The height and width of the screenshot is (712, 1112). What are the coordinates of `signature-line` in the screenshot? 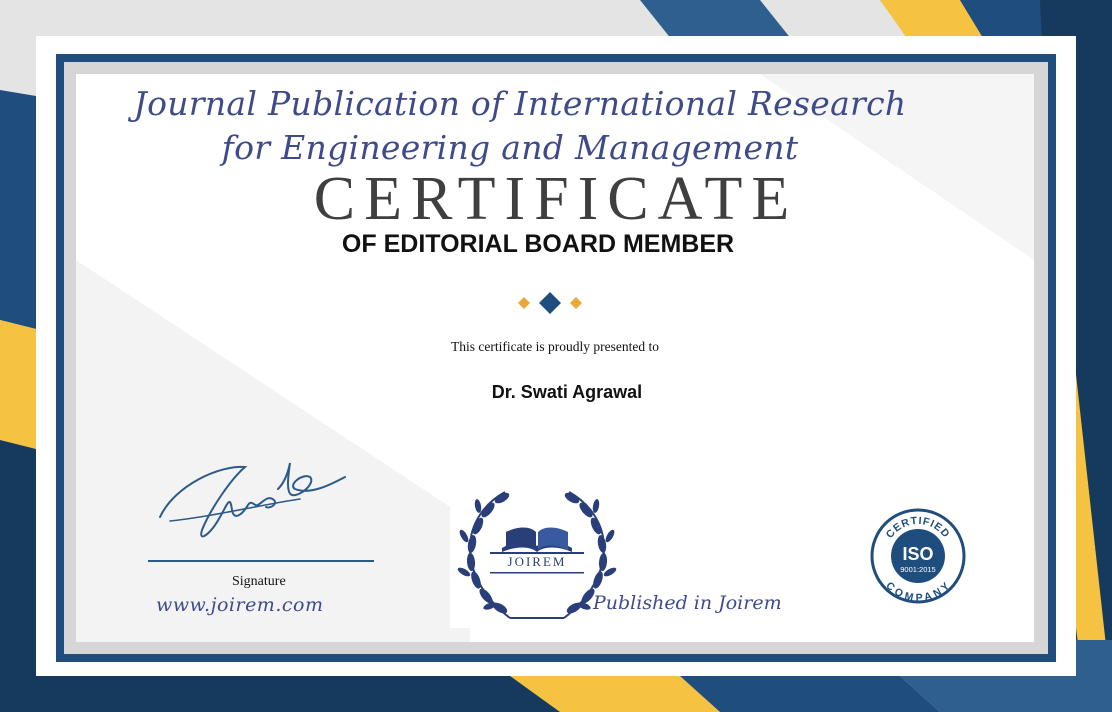 It's located at (261, 561).